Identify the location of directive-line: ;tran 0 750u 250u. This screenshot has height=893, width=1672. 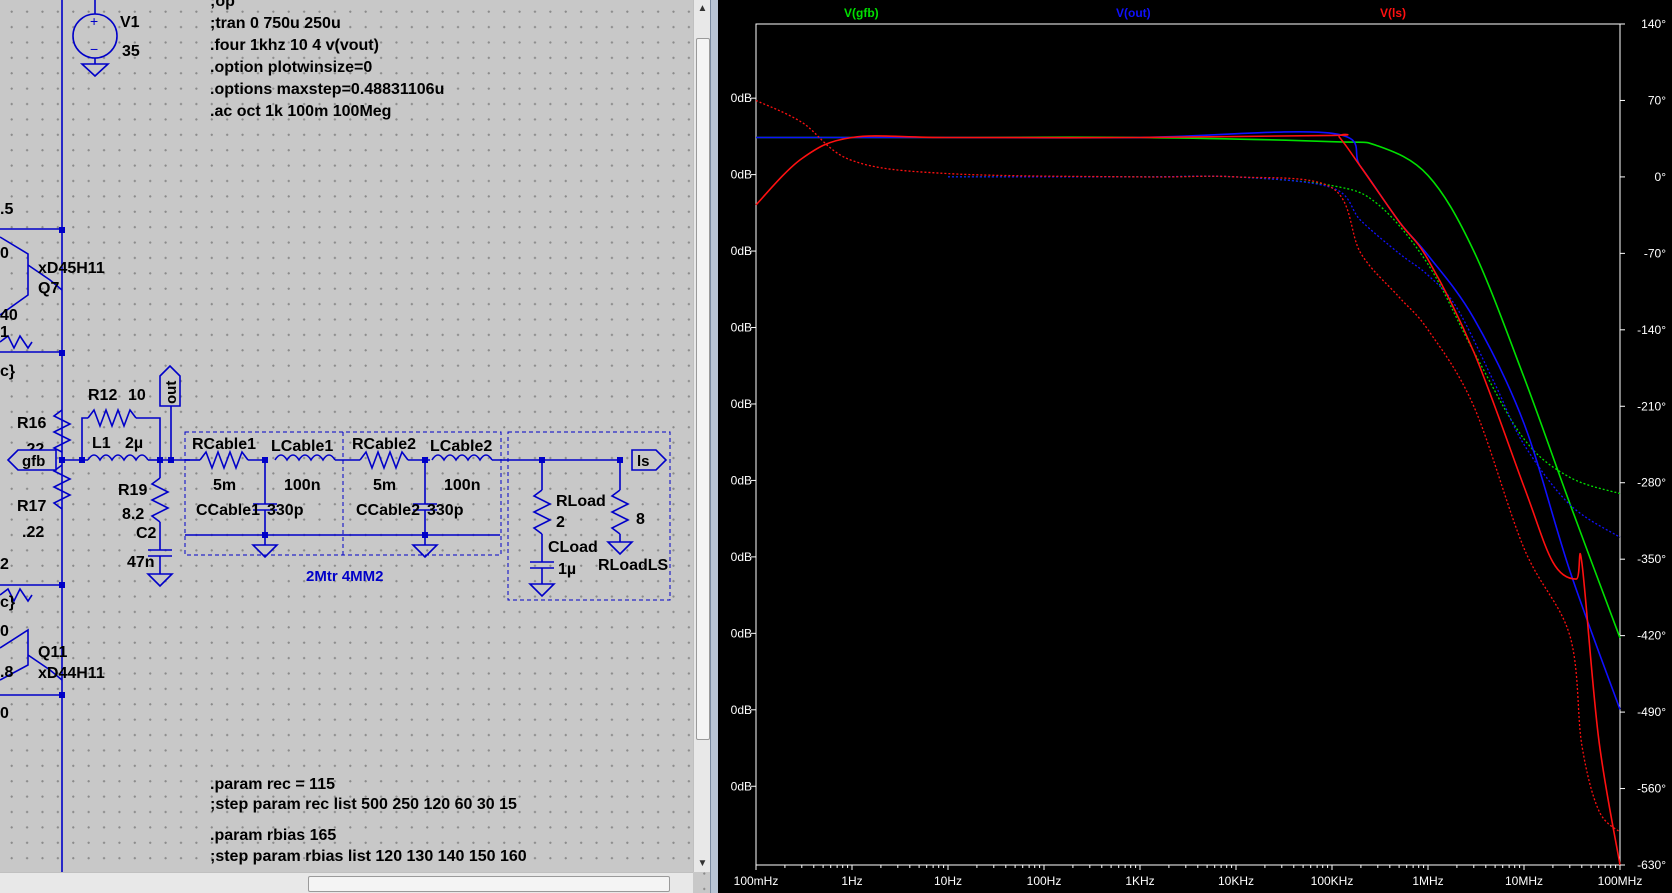
(275, 23).